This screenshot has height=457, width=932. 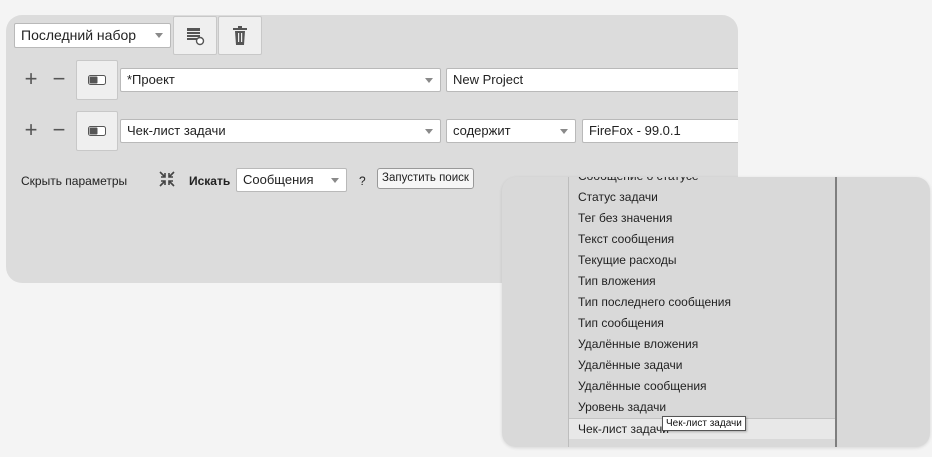 What do you see at coordinates (482, 130) in the screenshot?
I see `operator-select-value: содержит` at bounding box center [482, 130].